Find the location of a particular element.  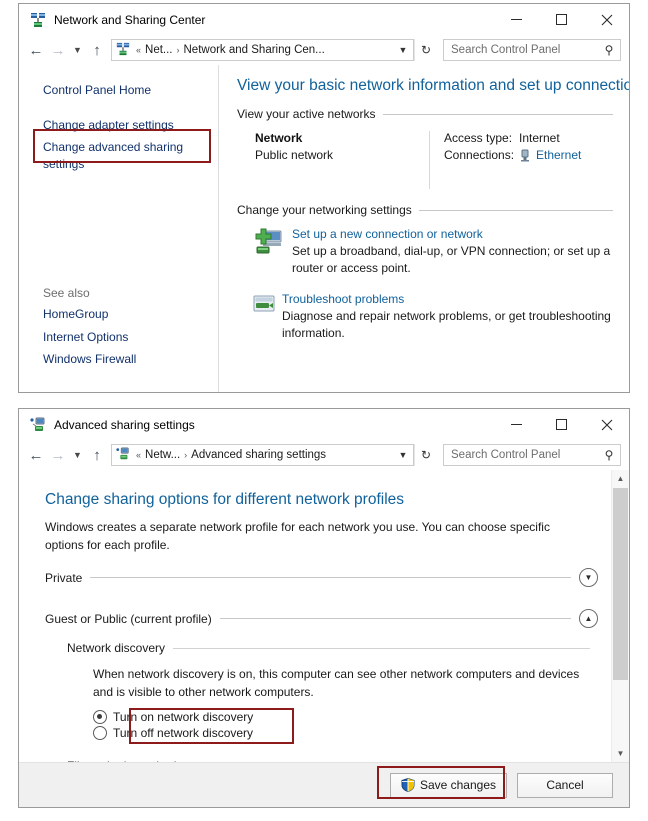

access-type-value: Internet is located at coordinates (539, 138).